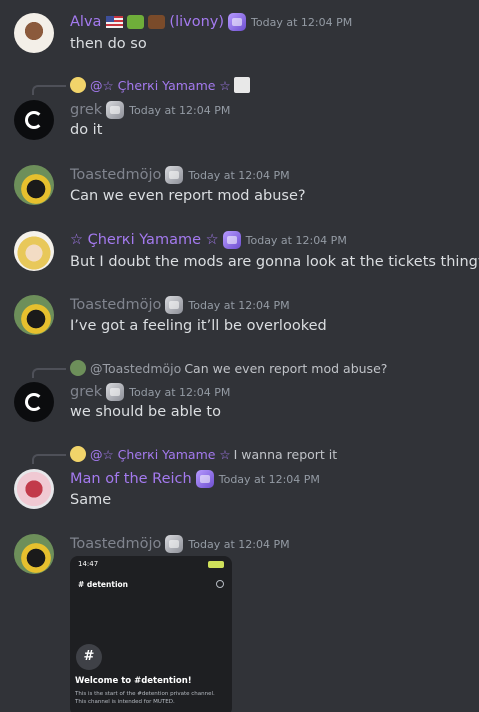  What do you see at coordinates (133, 681) in the screenshot?
I see `welcome-title: Welcome to #detention!` at bounding box center [133, 681].